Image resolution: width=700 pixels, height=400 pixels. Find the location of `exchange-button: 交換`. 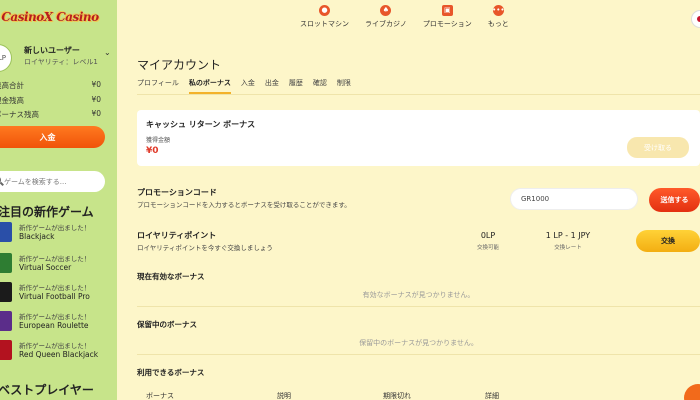

exchange-button: 交換 is located at coordinates (668, 241).